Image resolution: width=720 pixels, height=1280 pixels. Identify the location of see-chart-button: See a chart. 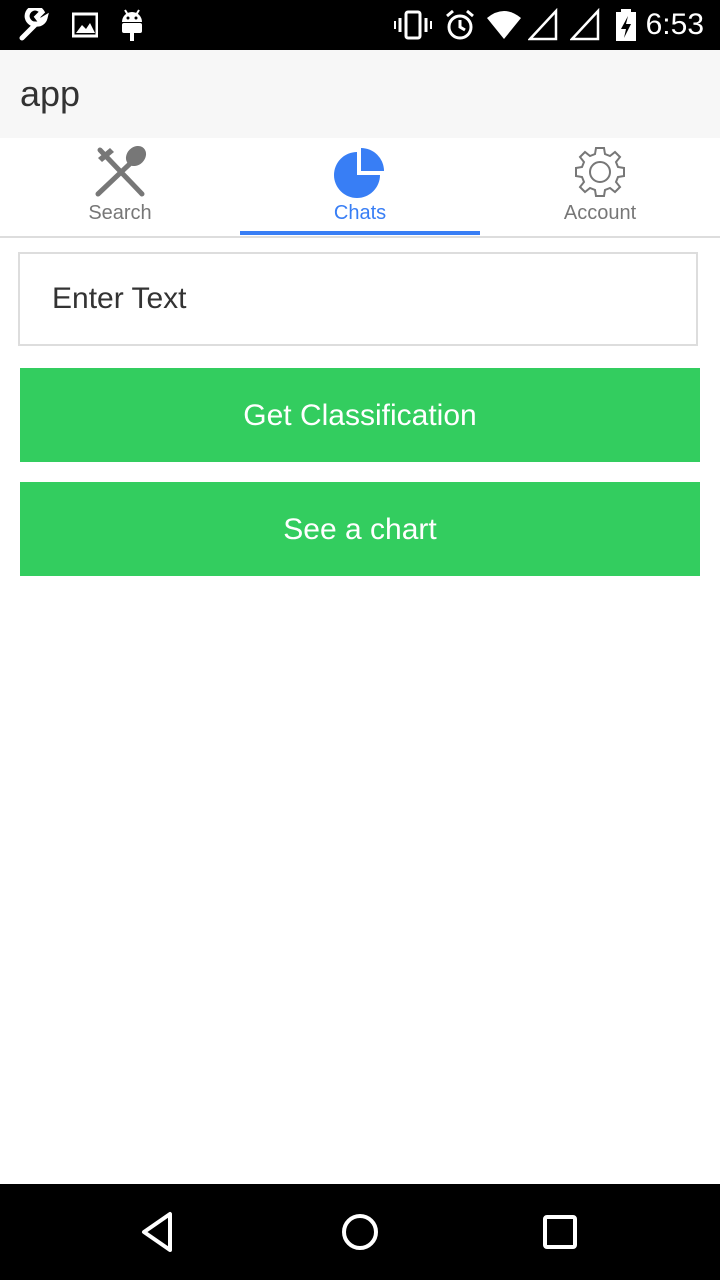
(360, 529).